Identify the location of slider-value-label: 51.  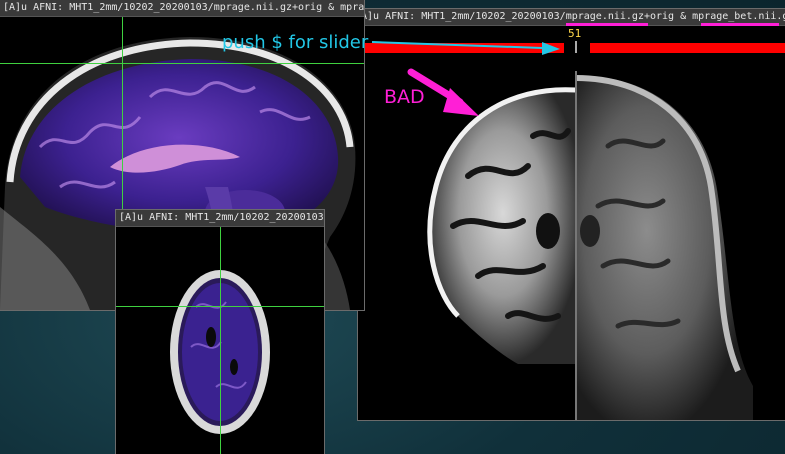
(575, 33).